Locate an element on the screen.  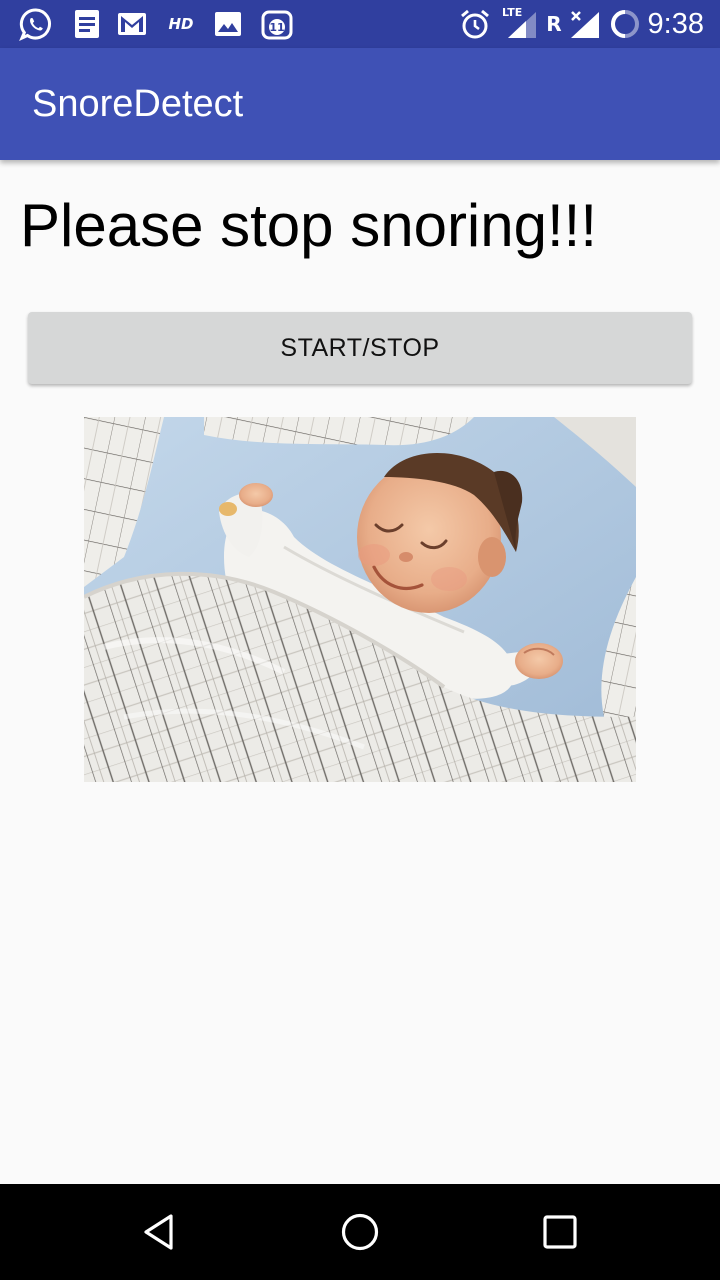
home-icon is located at coordinates (360, 1232).